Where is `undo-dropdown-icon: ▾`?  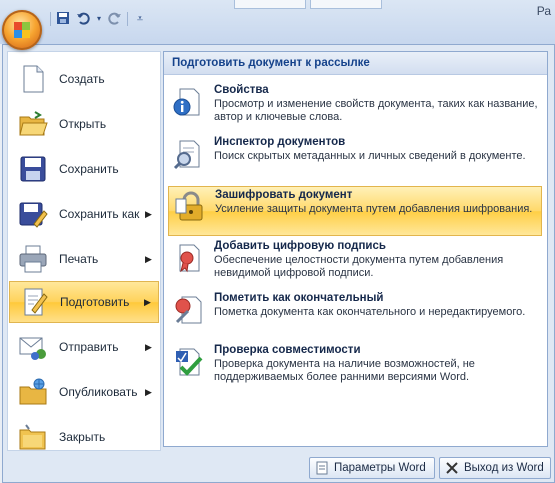 undo-dropdown-icon: ▾ is located at coordinates (99, 19).